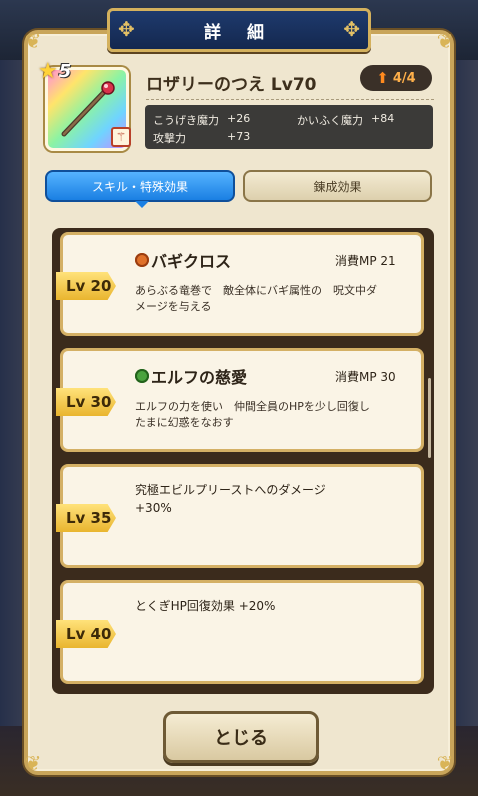 Image resolution: width=478 pixels, height=796 pixels. I want to click on effect-text: +30%, so click(153, 508).